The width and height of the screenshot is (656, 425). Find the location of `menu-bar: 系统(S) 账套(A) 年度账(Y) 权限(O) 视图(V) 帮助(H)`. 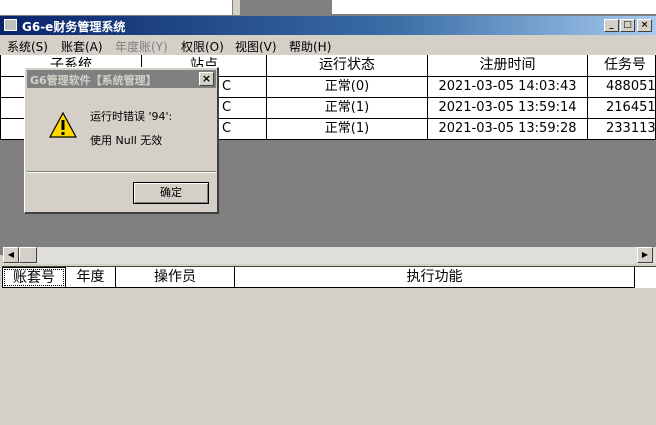

menu-bar: 系统(S) 账套(A) 年度账(Y) 权限(O) 视图(V) 帮助(H) is located at coordinates (328, 45).